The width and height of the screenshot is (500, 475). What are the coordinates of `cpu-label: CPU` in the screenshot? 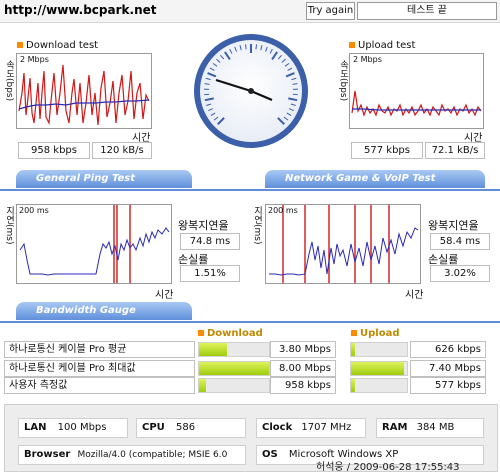 It's located at (153, 427).